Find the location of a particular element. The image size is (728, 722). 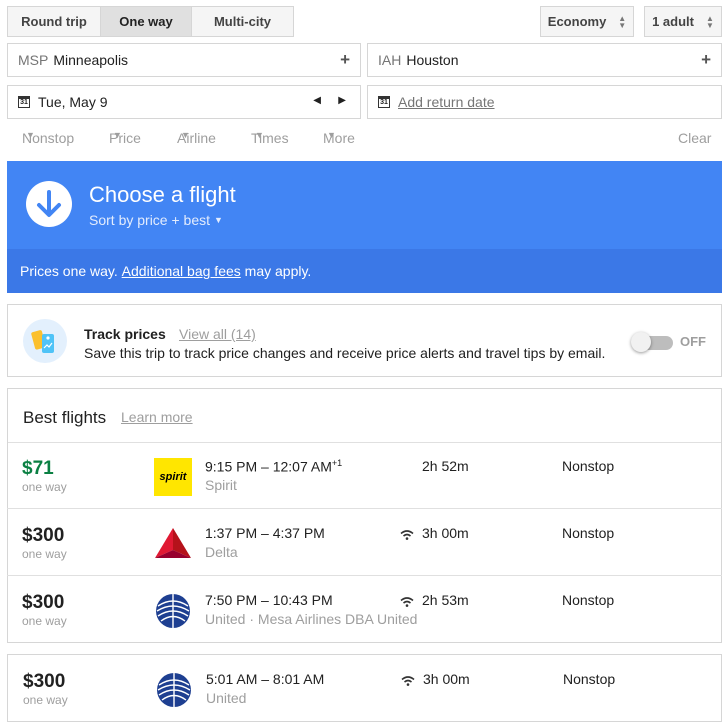

toggle-knob is located at coordinates (641, 342).